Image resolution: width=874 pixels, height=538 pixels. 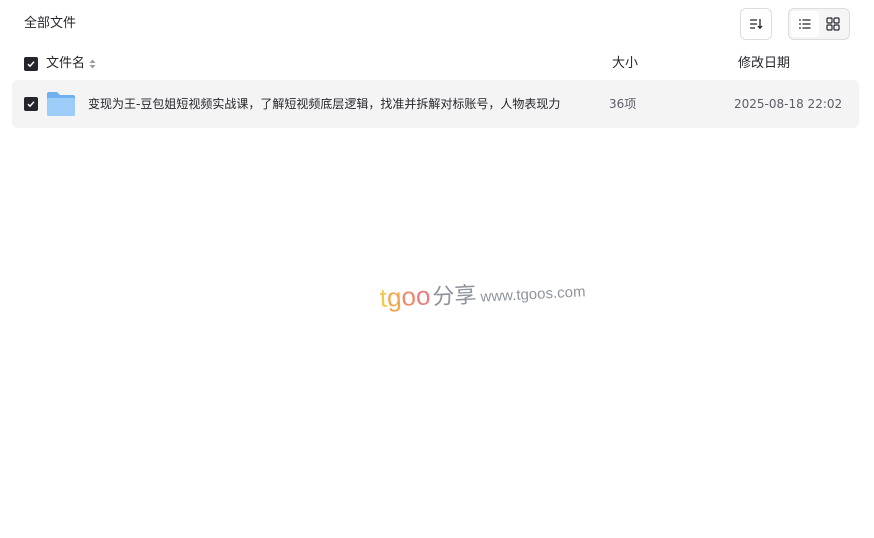 What do you see at coordinates (405, 296) in the screenshot?
I see `watermark-logo: tgoo` at bounding box center [405, 296].